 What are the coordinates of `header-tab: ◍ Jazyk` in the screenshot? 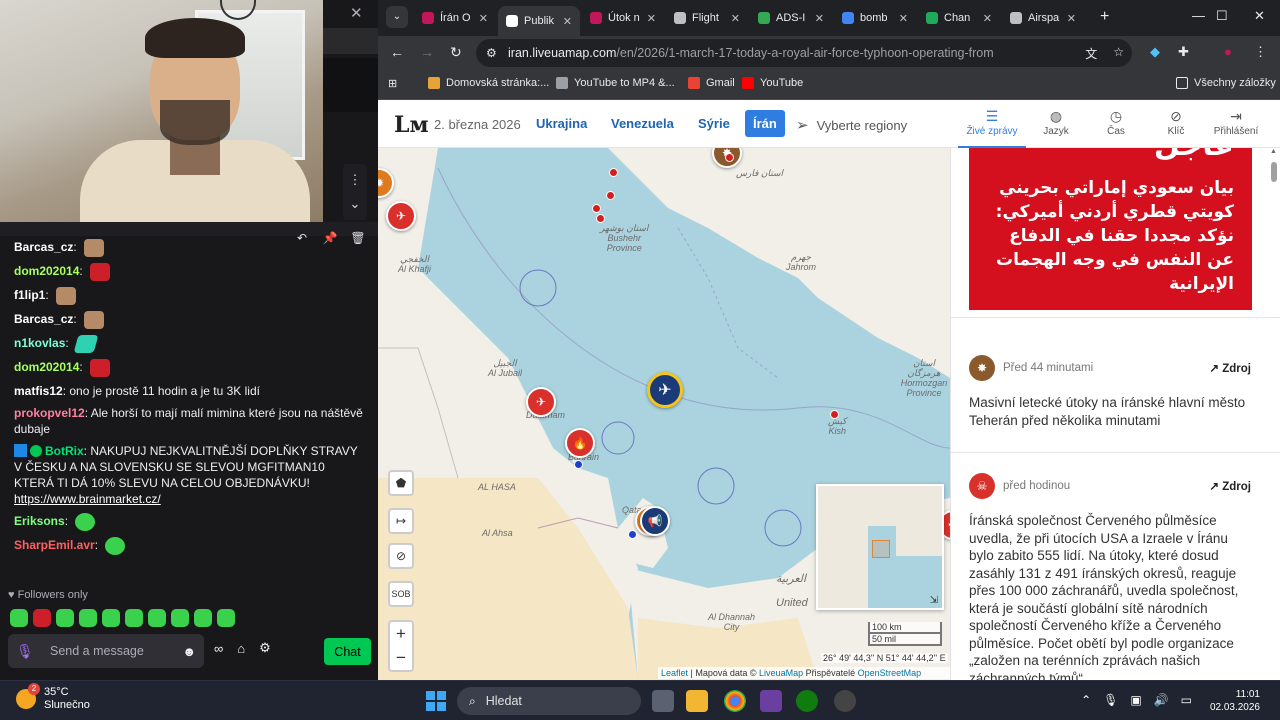 It's located at (1056, 124).